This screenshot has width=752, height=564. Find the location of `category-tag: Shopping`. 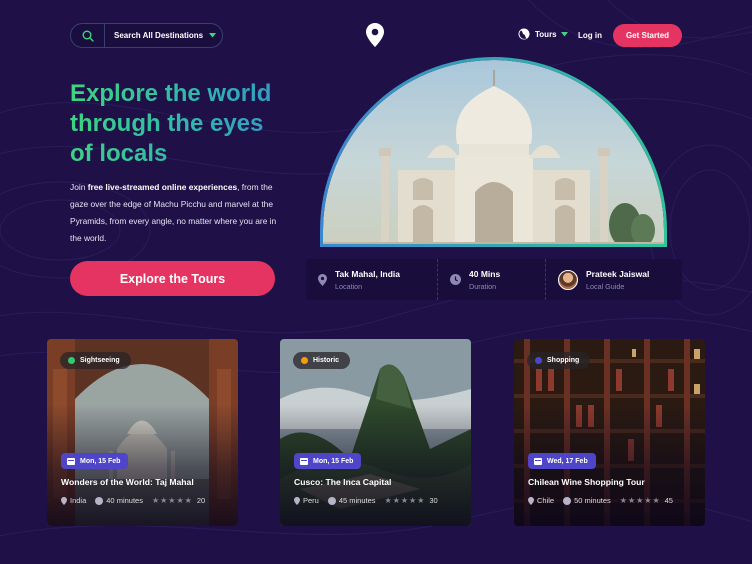

category-tag: Shopping is located at coordinates (559, 360).